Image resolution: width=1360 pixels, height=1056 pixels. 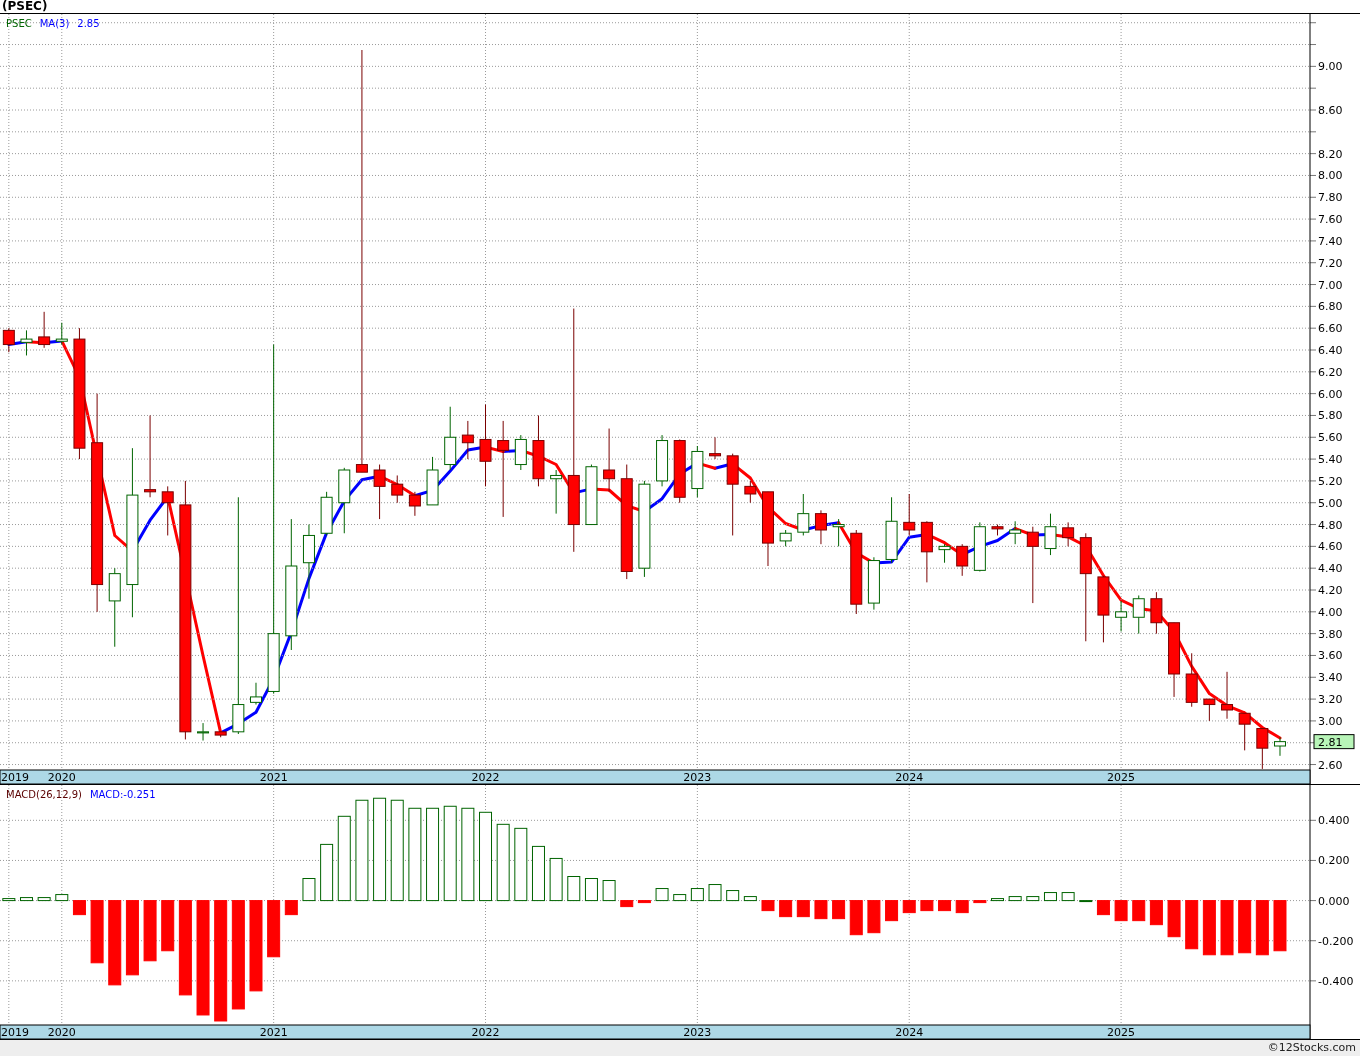 What do you see at coordinates (1330, 459) in the screenshot?
I see `price-axis-label: 5.40` at bounding box center [1330, 459].